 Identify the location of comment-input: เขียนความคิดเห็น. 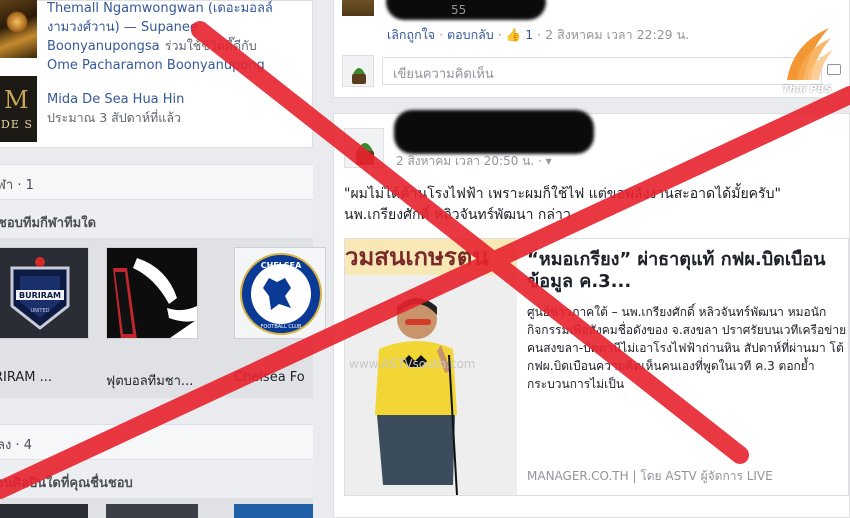
(602, 71).